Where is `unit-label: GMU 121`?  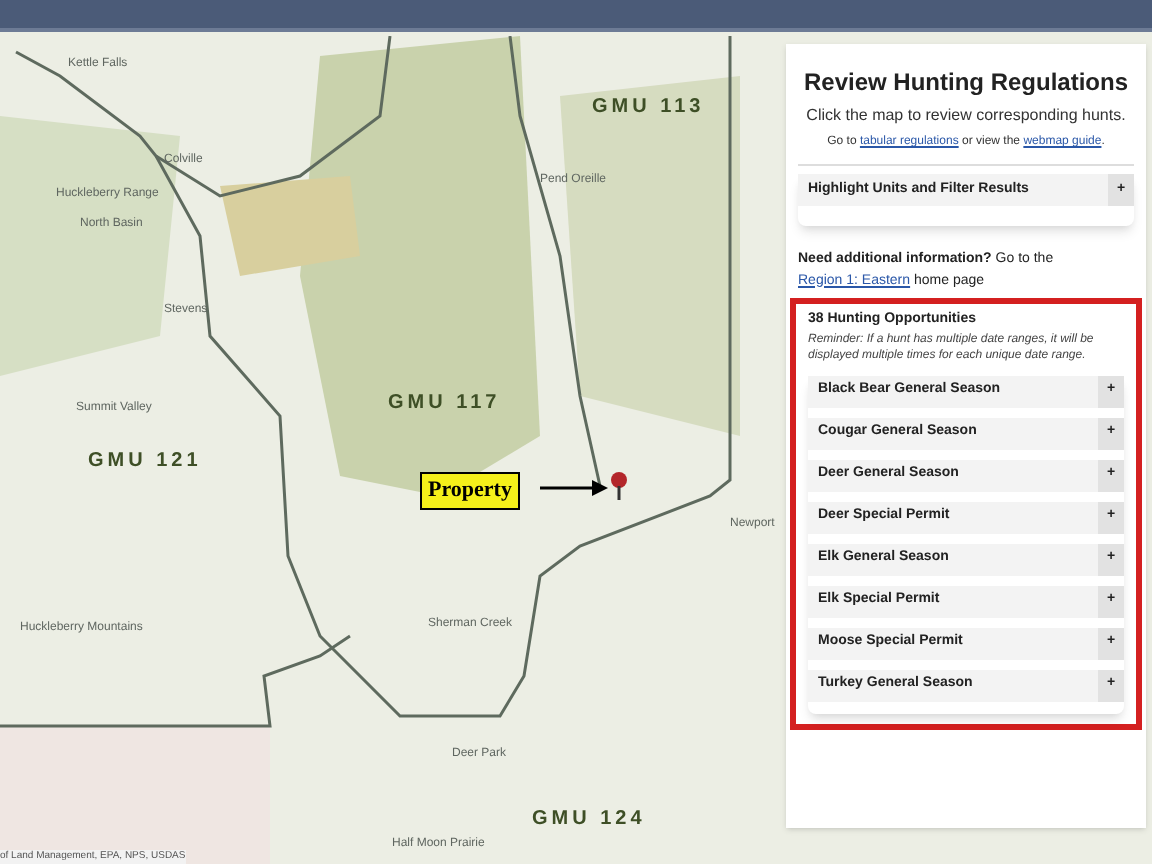
unit-label: GMU 121 is located at coordinates (145, 462).